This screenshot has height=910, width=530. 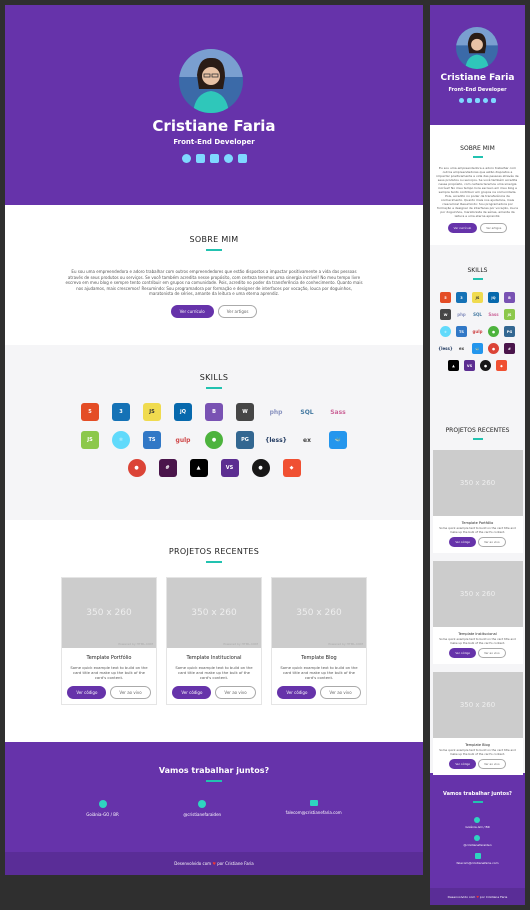 I want to click on avatar, so click(x=477, y=48).